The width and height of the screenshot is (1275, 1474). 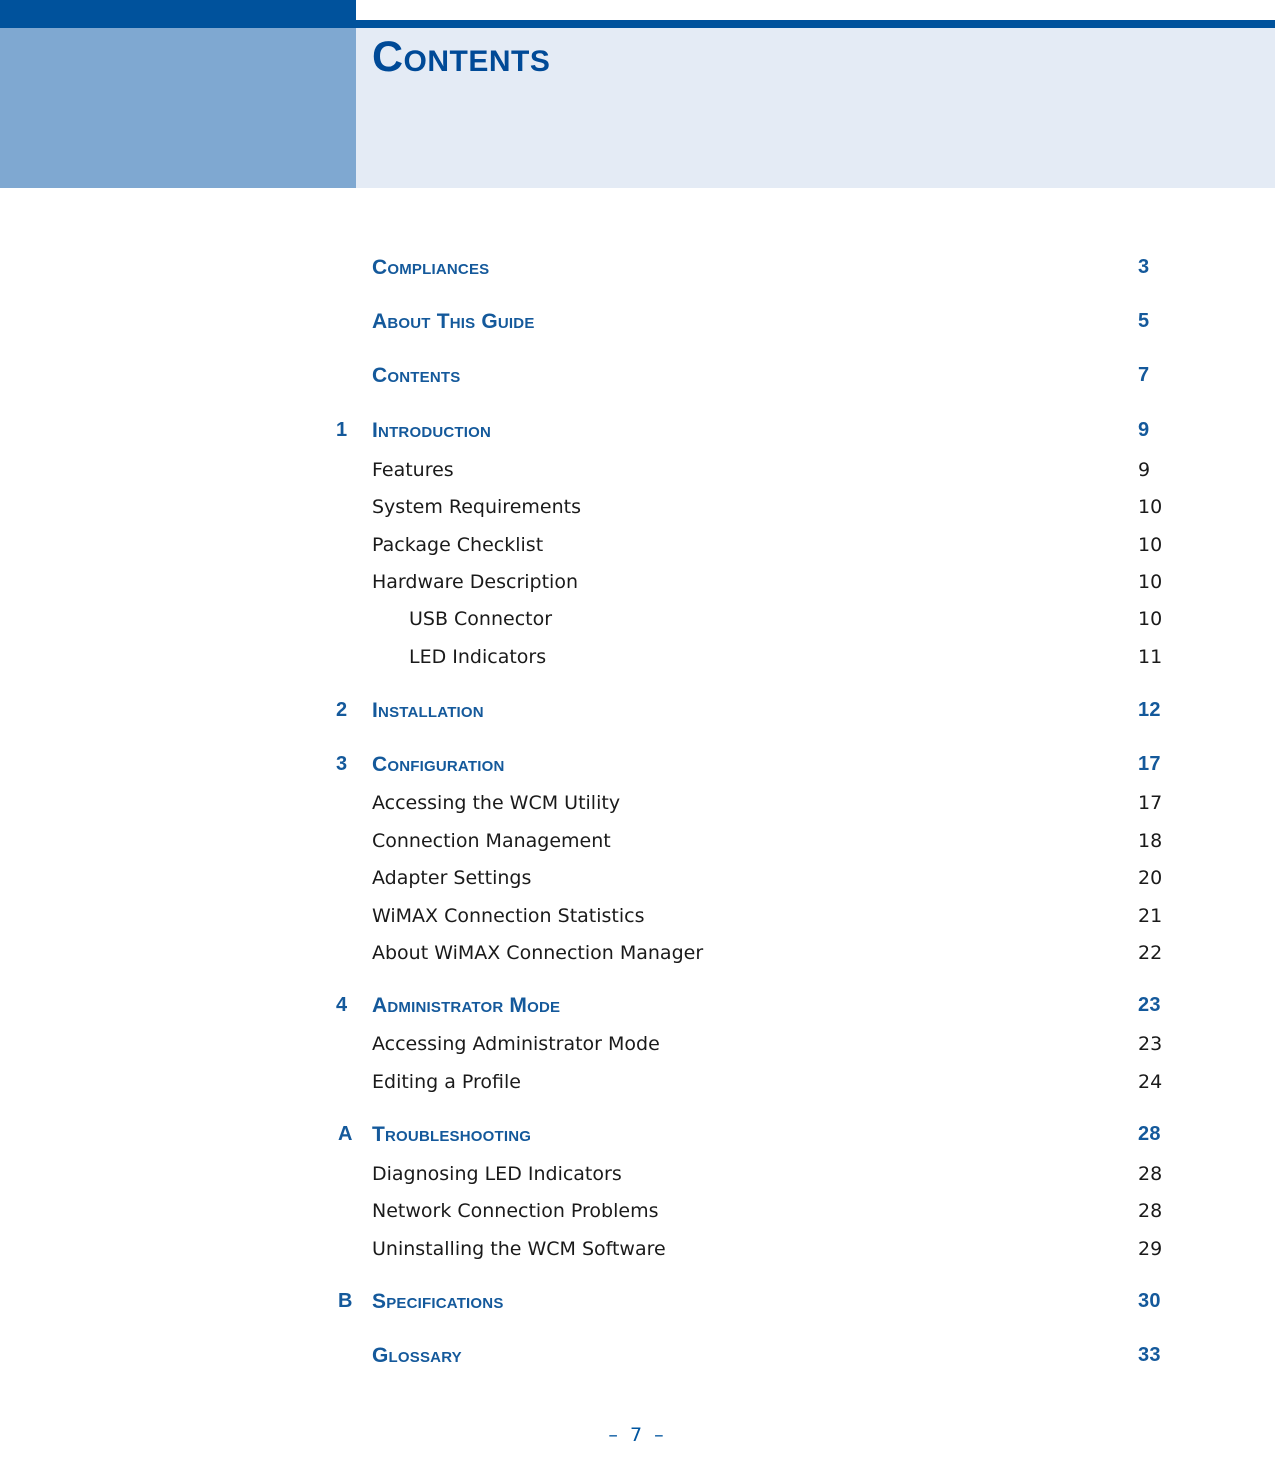 What do you see at coordinates (637, 586) in the screenshot?
I see `toc-entry: Hardware Description 10` at bounding box center [637, 586].